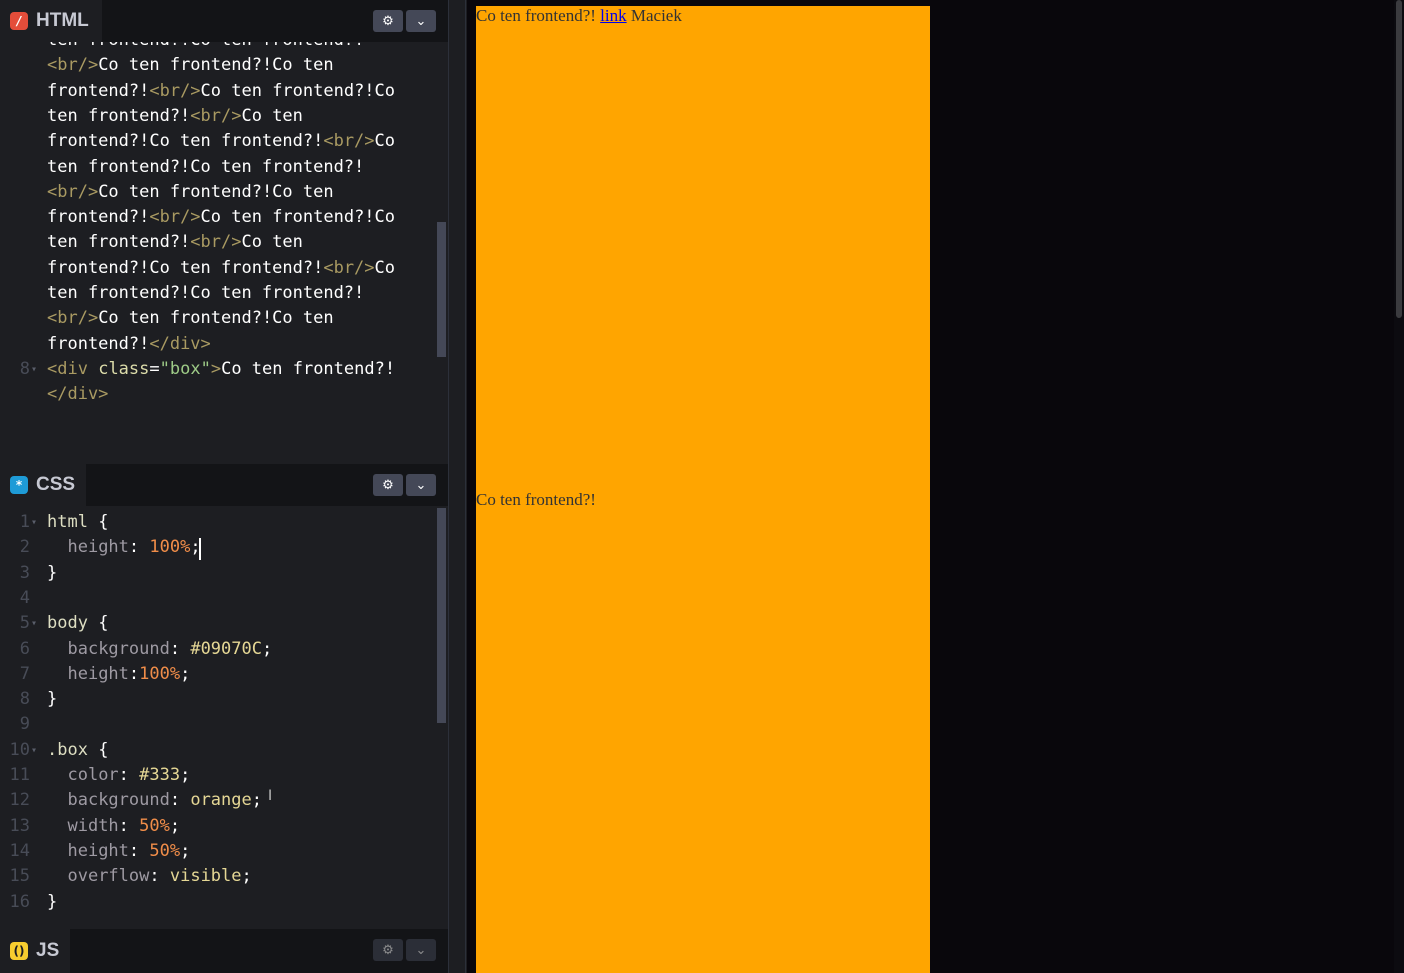 Image resolution: width=1404 pixels, height=973 pixels. Describe the element at coordinates (218, 649) in the screenshot. I see `code-line: 6 background: #09070C;` at that location.